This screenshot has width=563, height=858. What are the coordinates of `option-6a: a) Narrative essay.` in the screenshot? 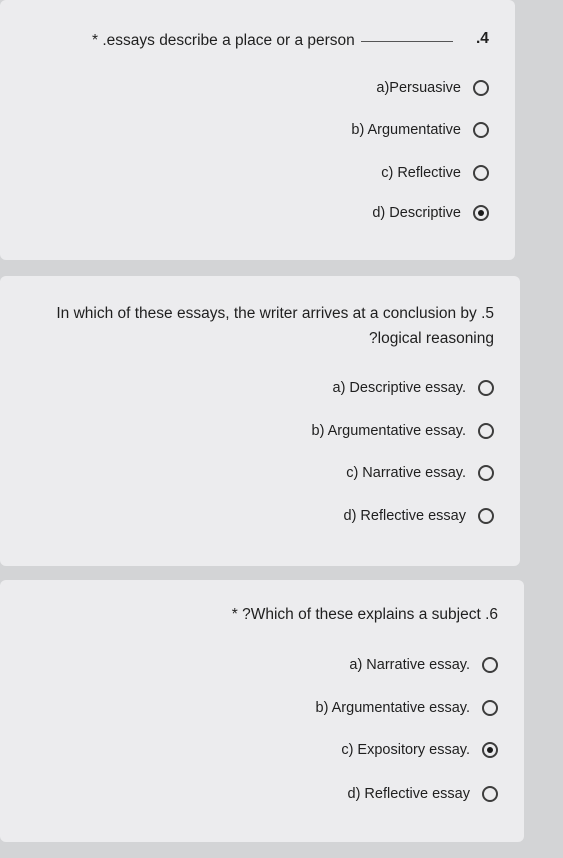 It's located at (423, 665).